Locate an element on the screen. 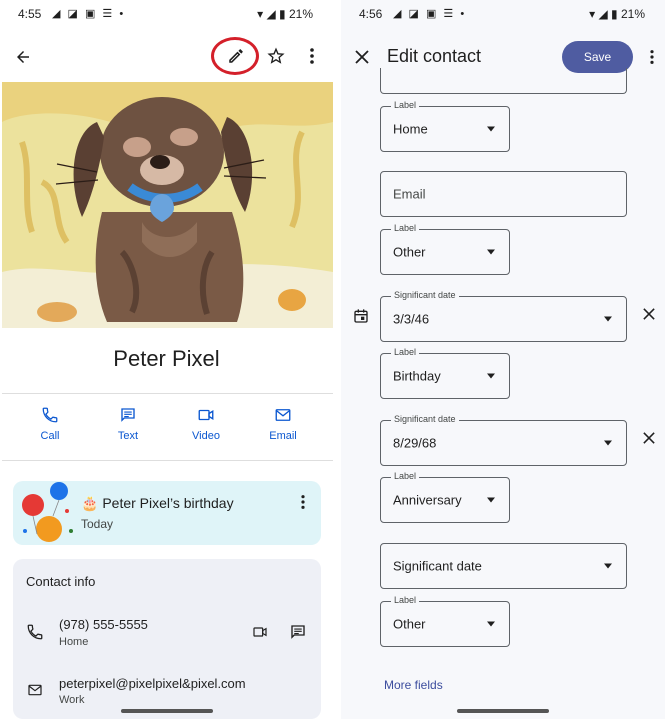 Image resolution: width=665 pixels, height=719 pixels. contact-info-header: Contact info is located at coordinates (61, 581).